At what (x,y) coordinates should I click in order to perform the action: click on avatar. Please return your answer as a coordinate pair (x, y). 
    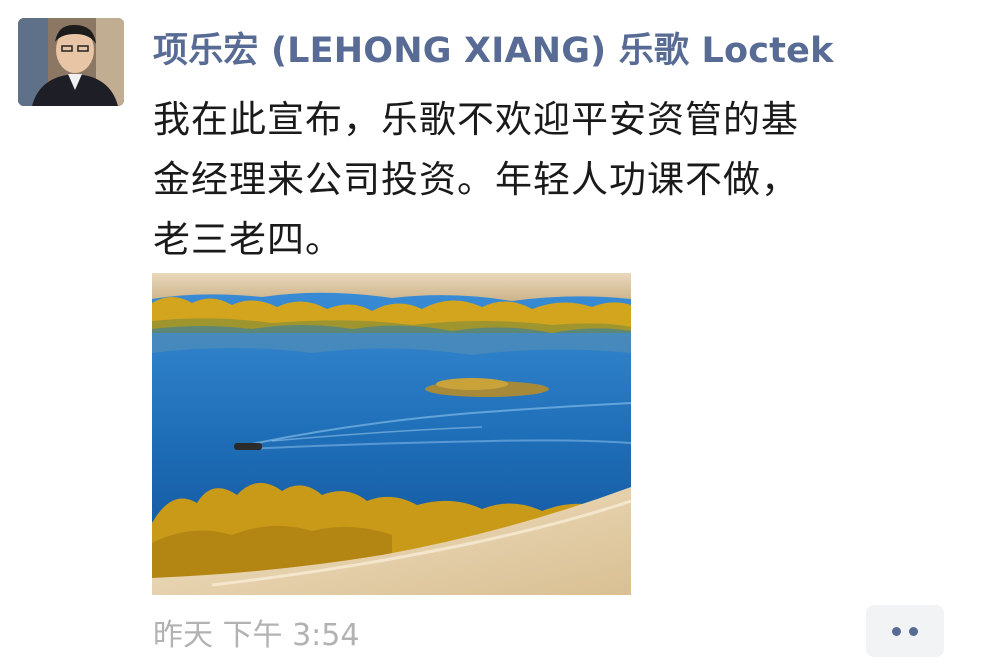
    Looking at the image, I should click on (71, 62).